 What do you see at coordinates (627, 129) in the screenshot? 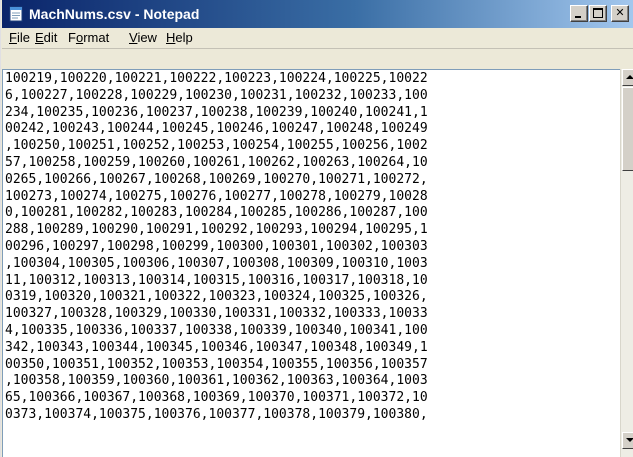
I see `scroll-thumb` at bounding box center [627, 129].